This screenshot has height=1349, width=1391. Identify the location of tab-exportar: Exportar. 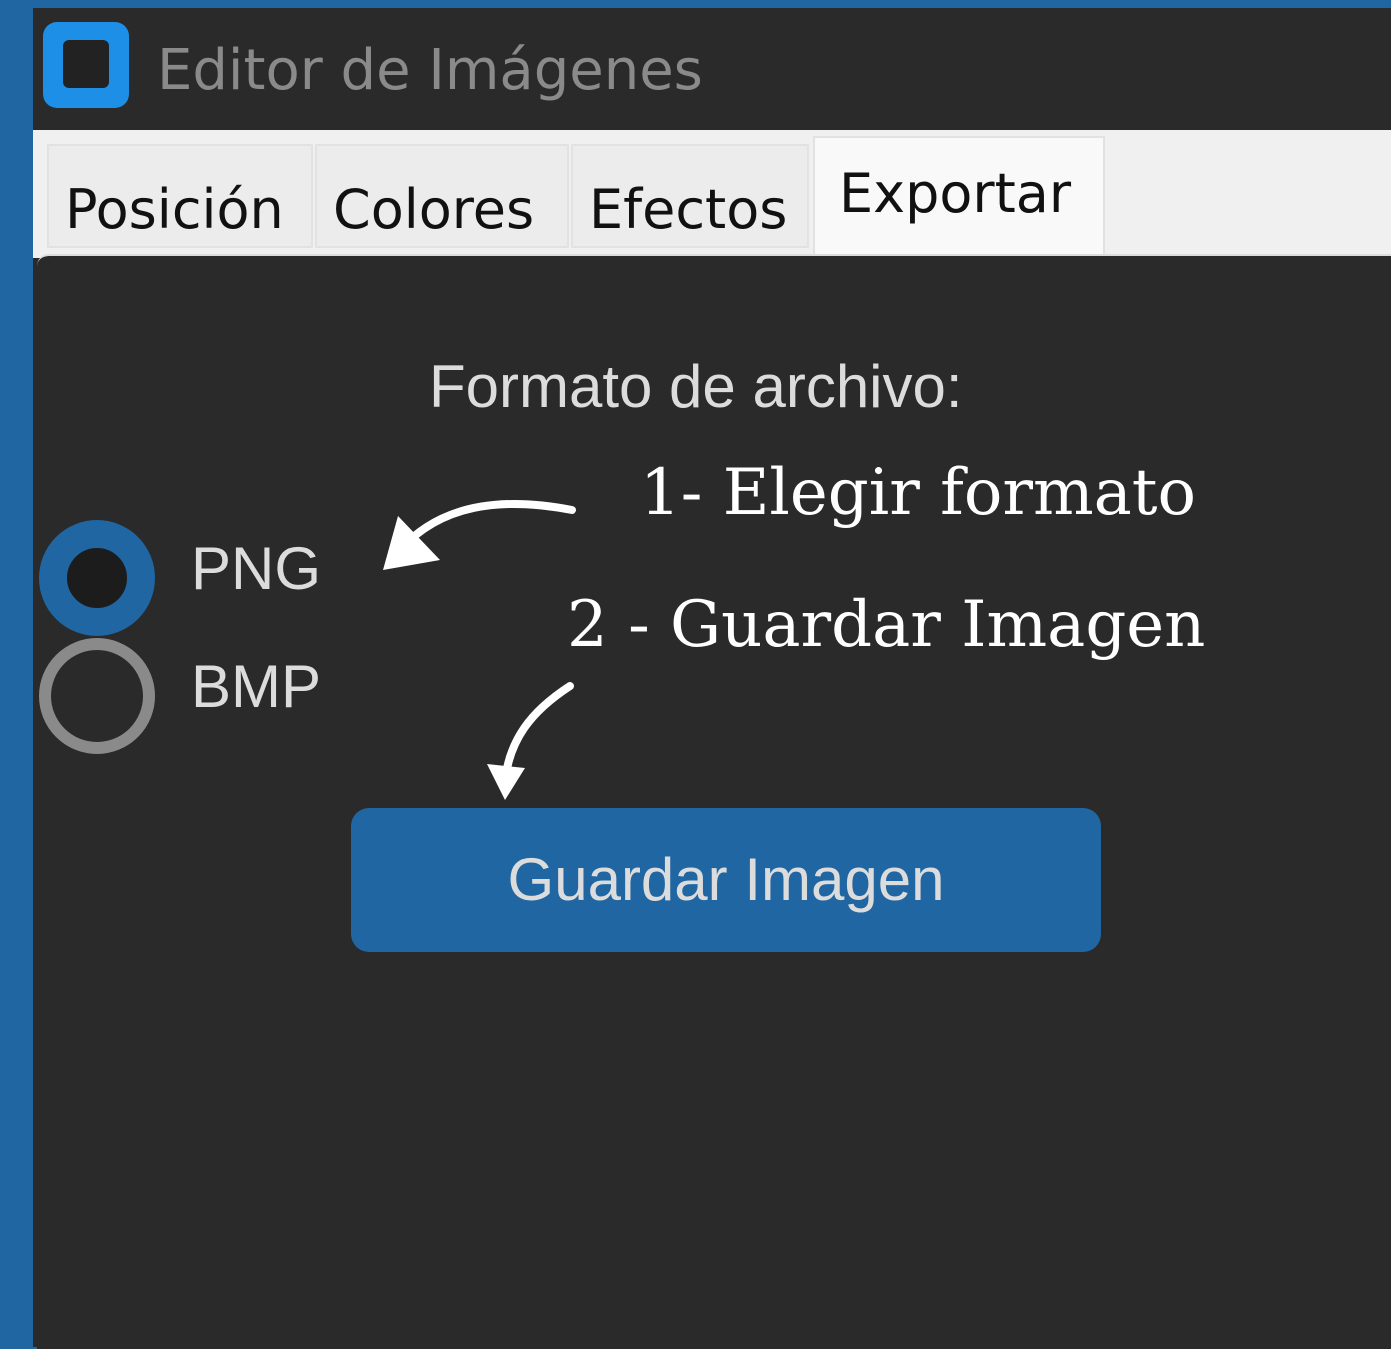
(959, 195).